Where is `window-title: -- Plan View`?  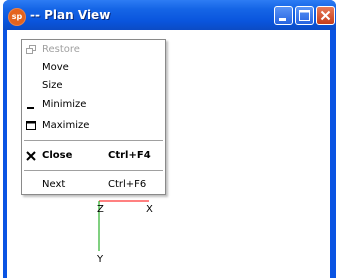 window-title: -- Plan View is located at coordinates (70, 15).